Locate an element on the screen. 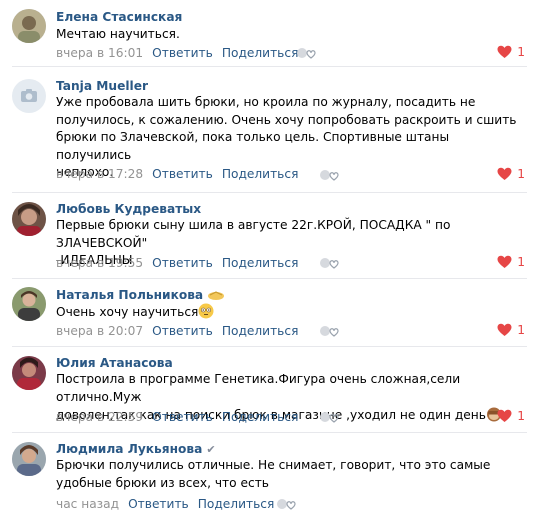 The image size is (539, 526). comment-meta: вчера в 16:01 Ответить Поделиться is located at coordinates (177, 53).